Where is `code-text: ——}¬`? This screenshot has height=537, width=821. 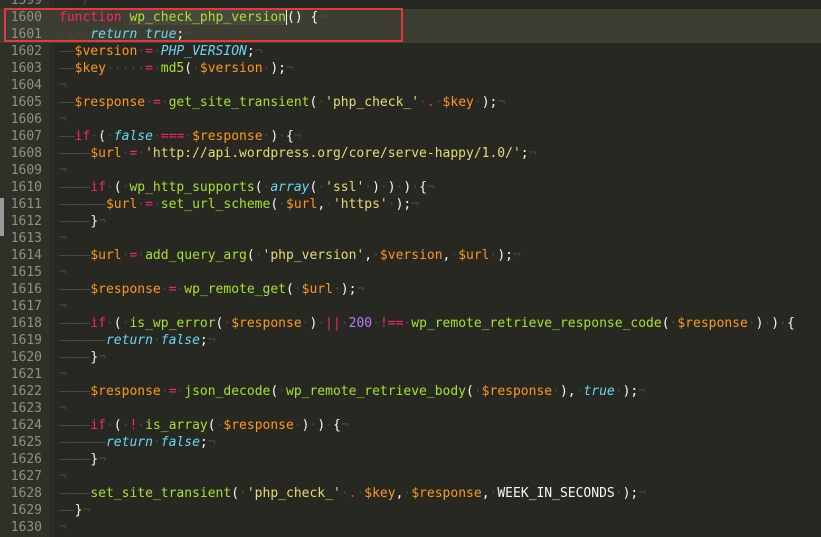 code-text: ——}¬ is located at coordinates (74, 510).